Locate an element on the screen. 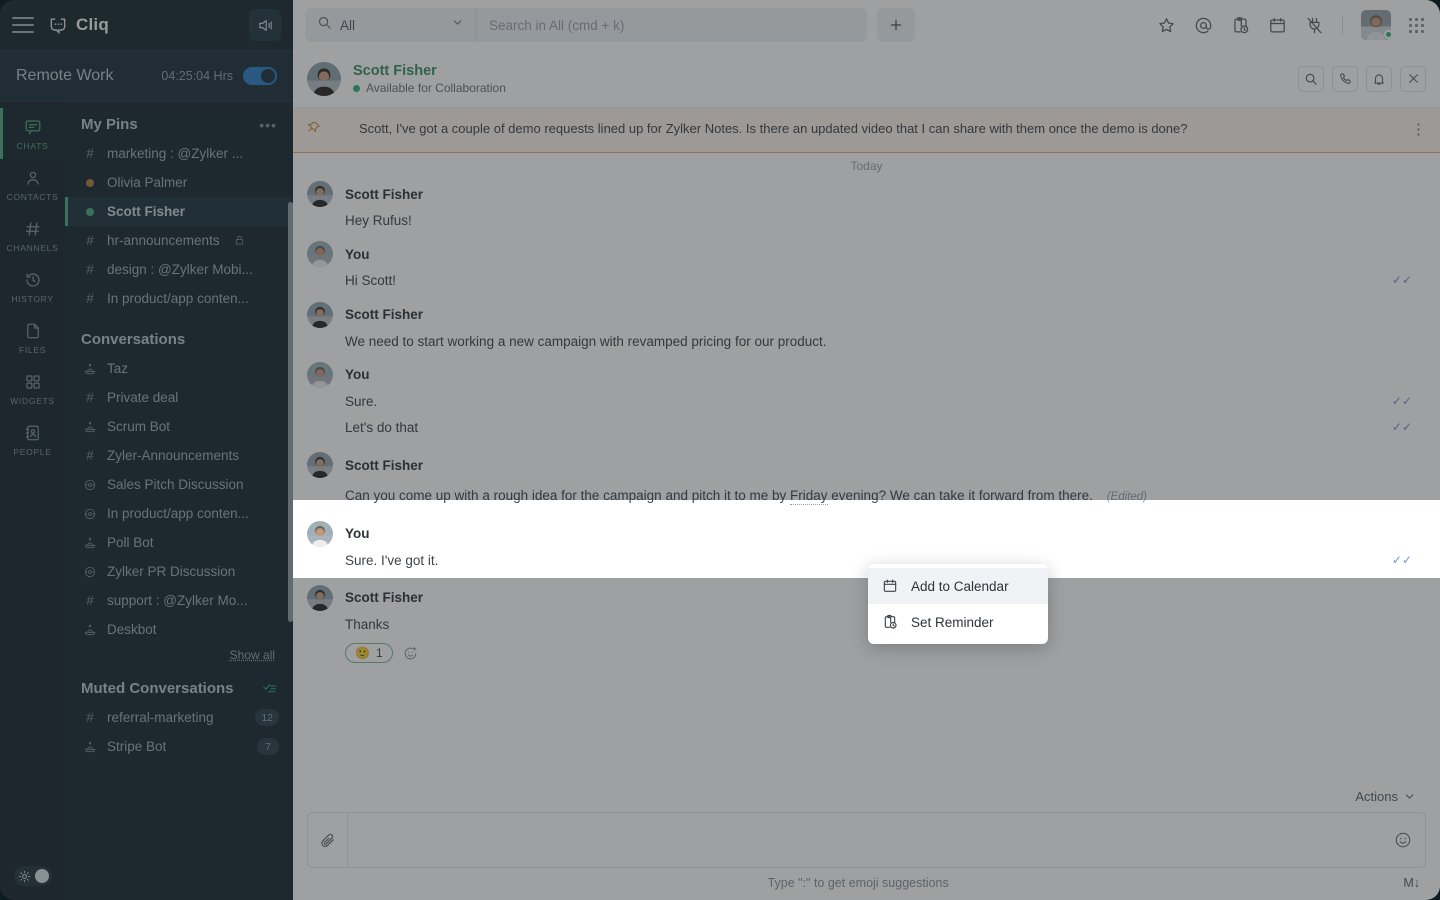  list-item: # hr-announcements is located at coordinates (179, 240).